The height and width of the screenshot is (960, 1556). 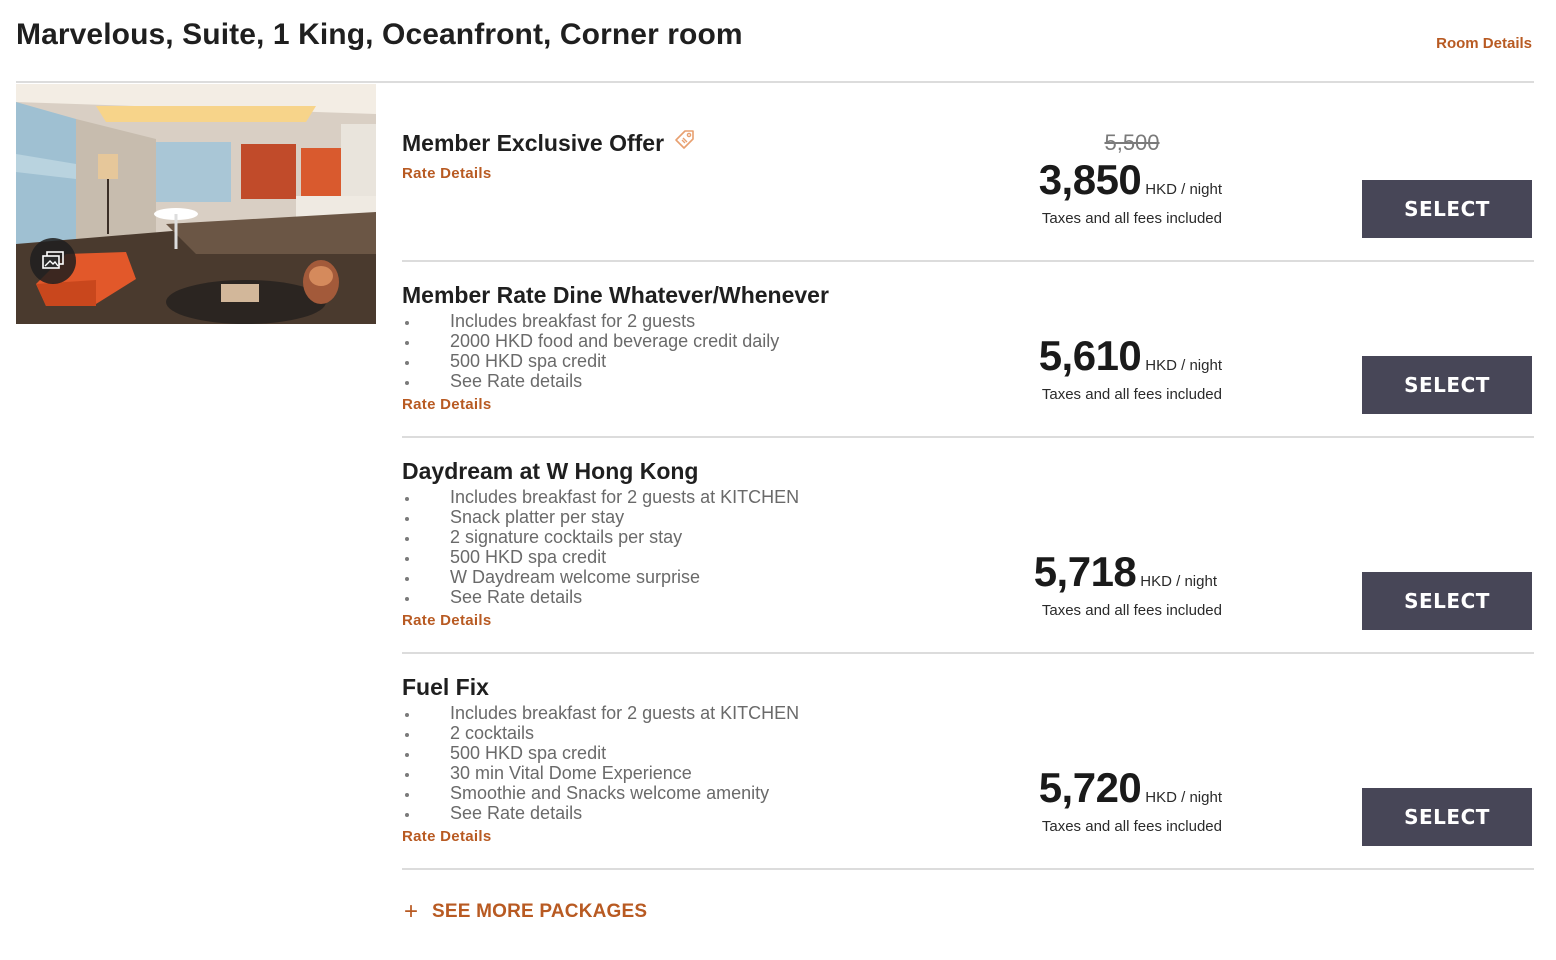 I want to click on feature-item: Includes breakfast for 2 guests, so click(x=615, y=321).